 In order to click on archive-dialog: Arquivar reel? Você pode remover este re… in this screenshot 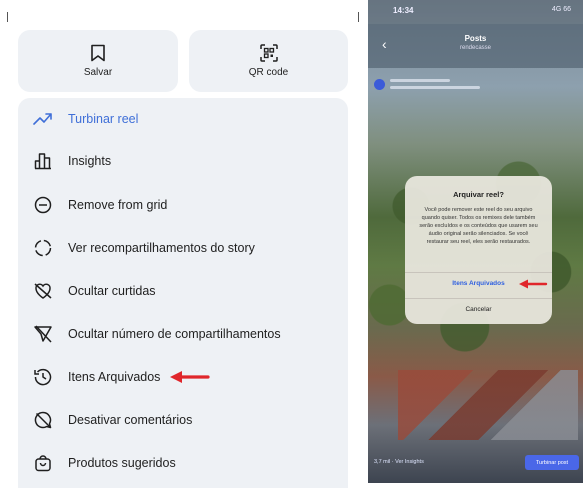, I will do `click(478, 250)`.